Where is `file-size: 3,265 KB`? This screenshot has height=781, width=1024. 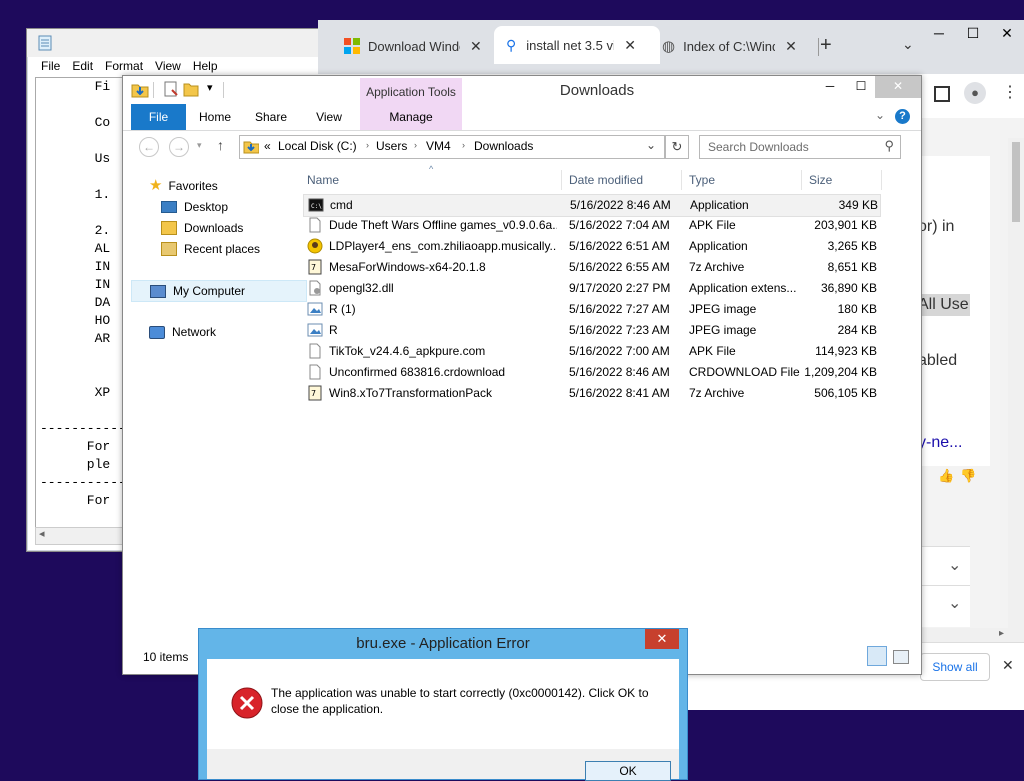 file-size: 3,265 KB is located at coordinates (852, 246).